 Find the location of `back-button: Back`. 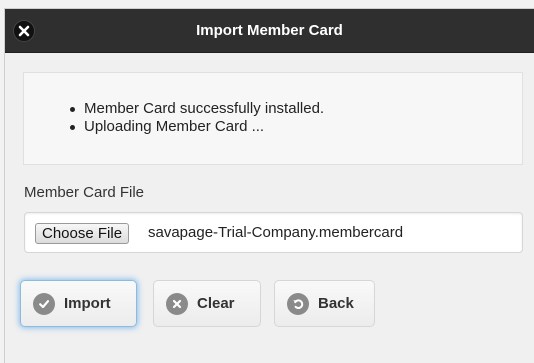

back-button: Back is located at coordinates (324, 303).